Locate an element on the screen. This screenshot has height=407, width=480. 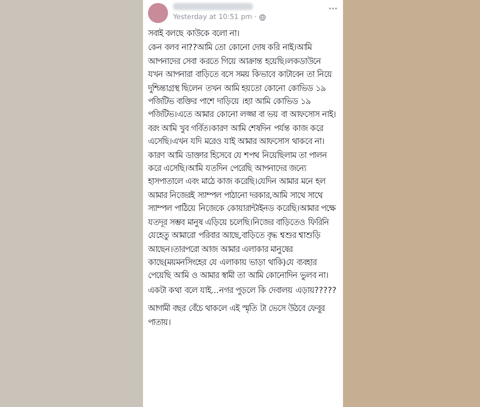
more-options-icon is located at coordinates (333, 8).